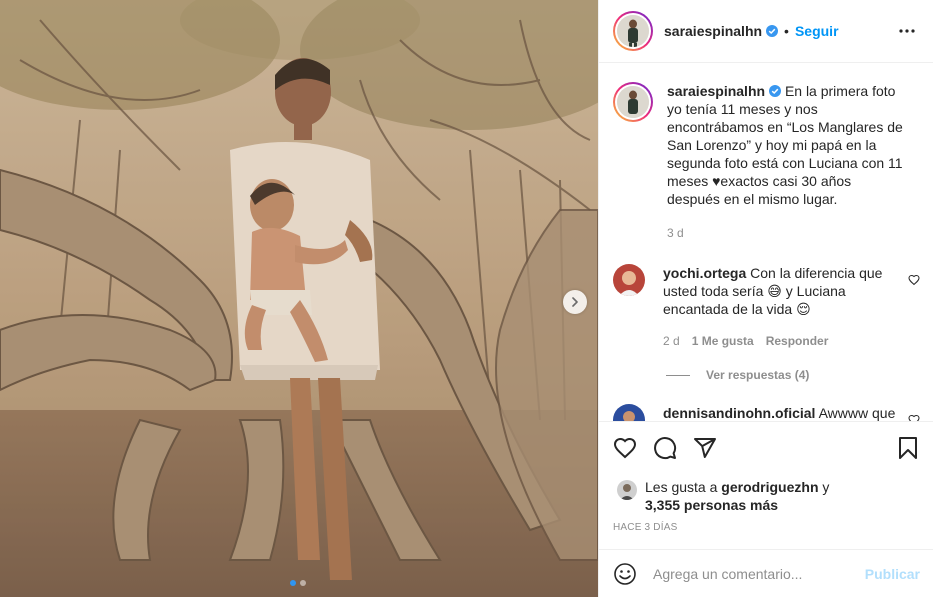 The image size is (933, 597). I want to click on carousel-dot-active, so click(293, 583).